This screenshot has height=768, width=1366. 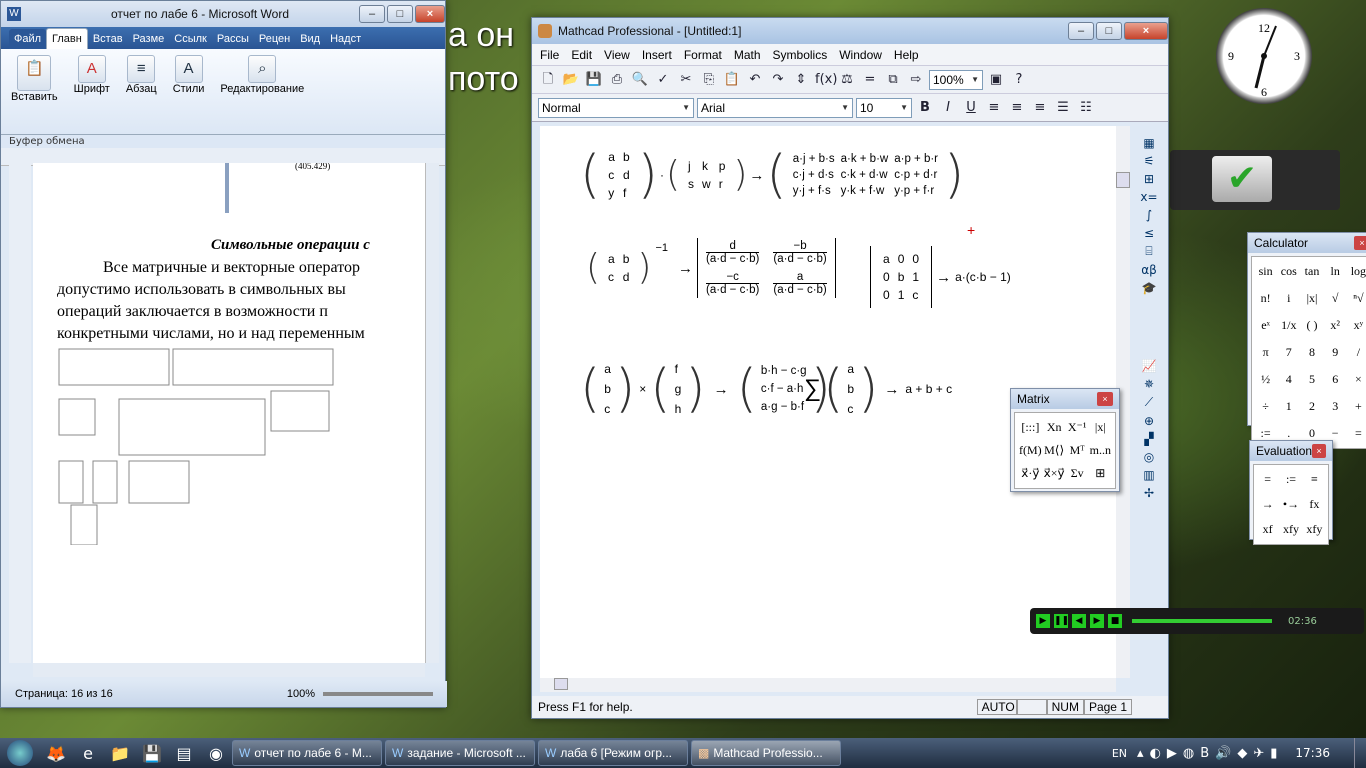 I want to click on contour-plot-icon: ⊕, so click(x=1149, y=421).